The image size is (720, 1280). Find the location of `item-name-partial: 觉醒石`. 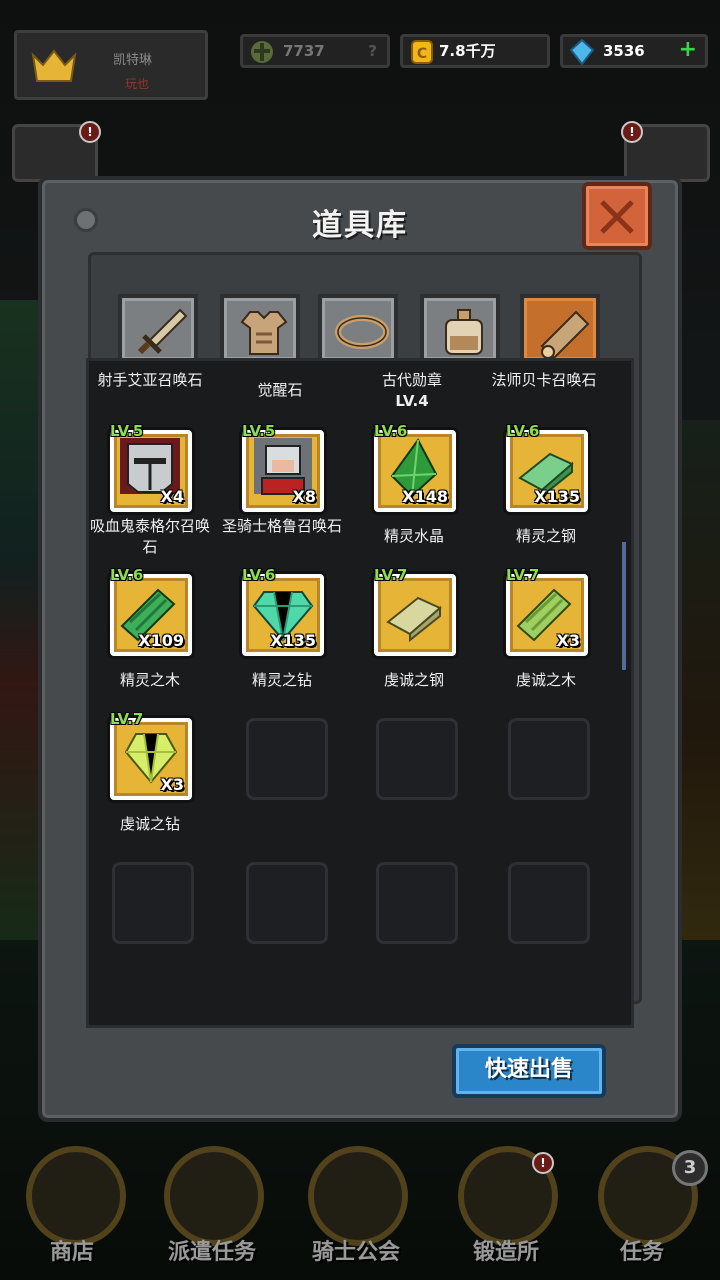

item-name-partial: 觉醒石 is located at coordinates (280, 390).